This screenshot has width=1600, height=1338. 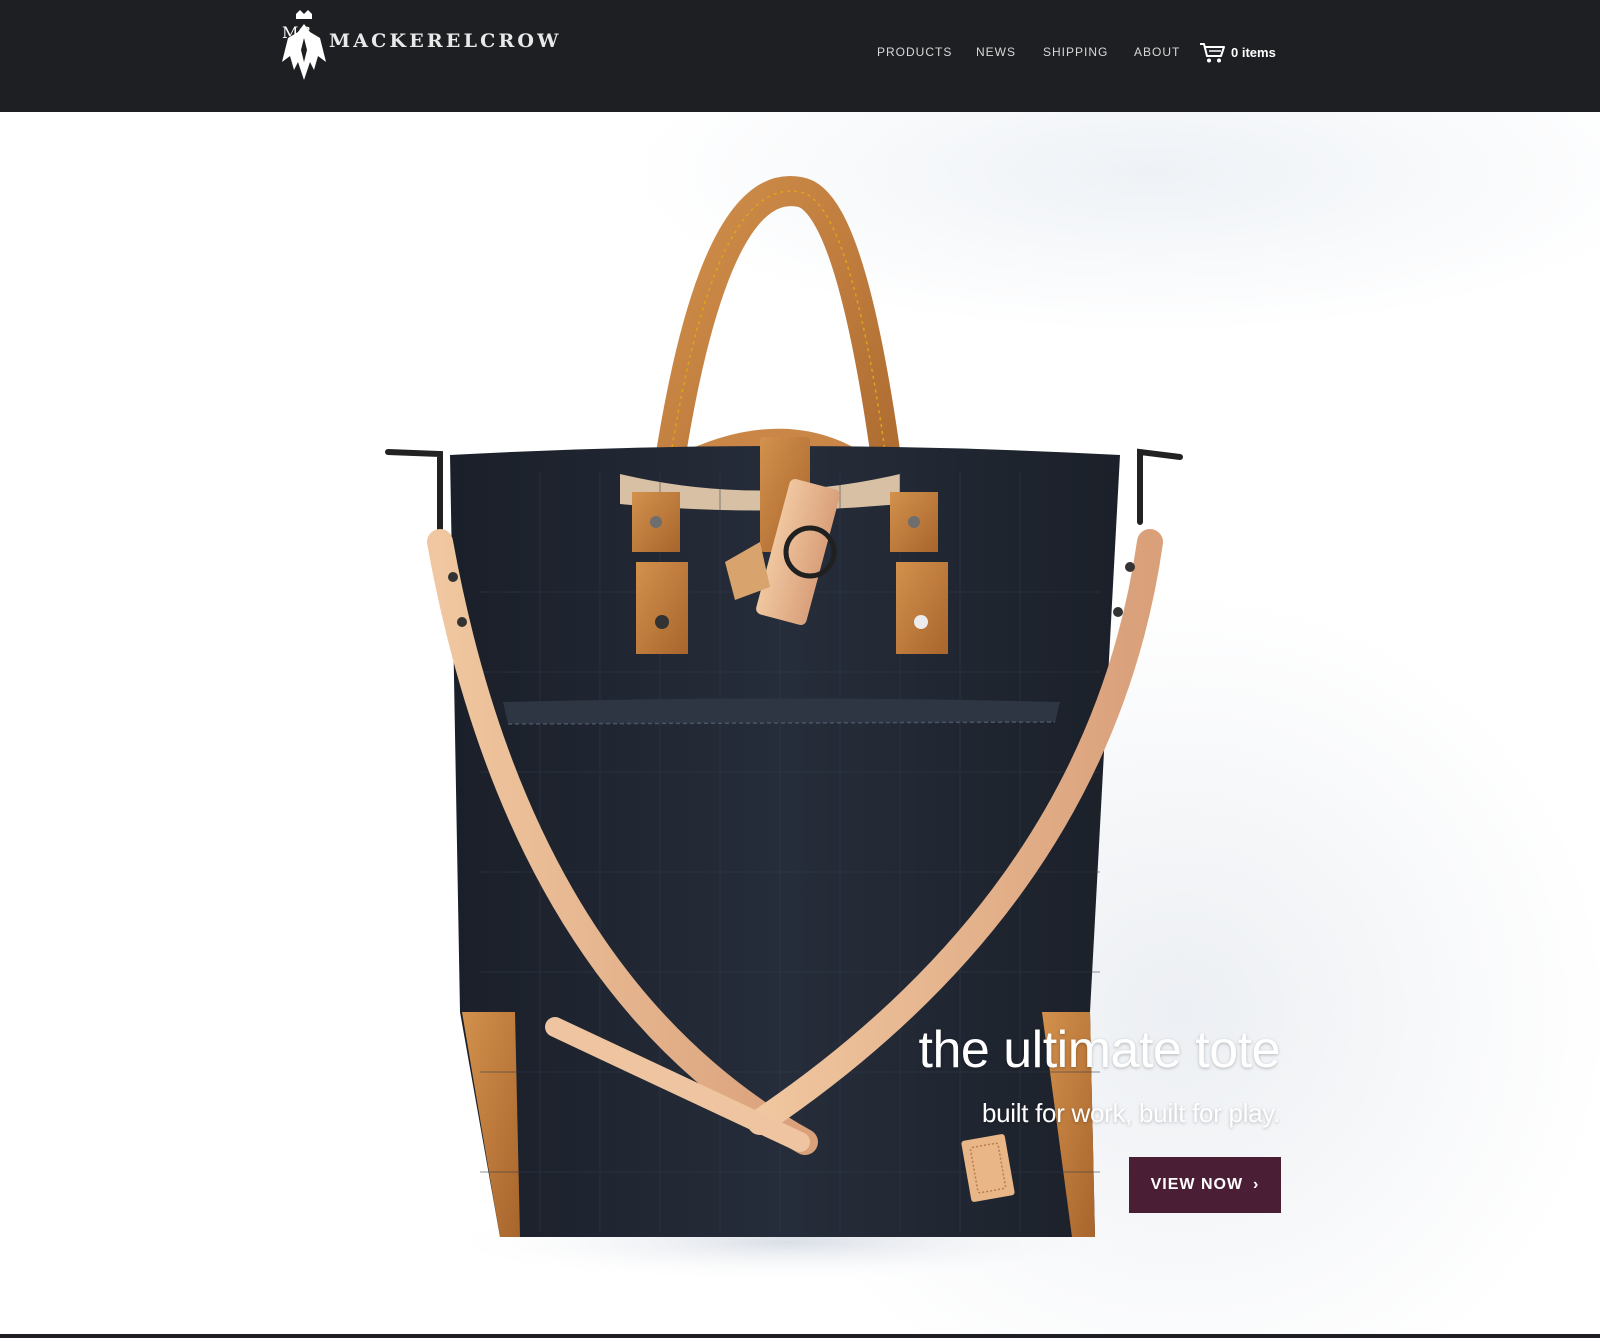 What do you see at coordinates (1197, 1184) in the screenshot?
I see `view-now-label: VIEW NOW` at bounding box center [1197, 1184].